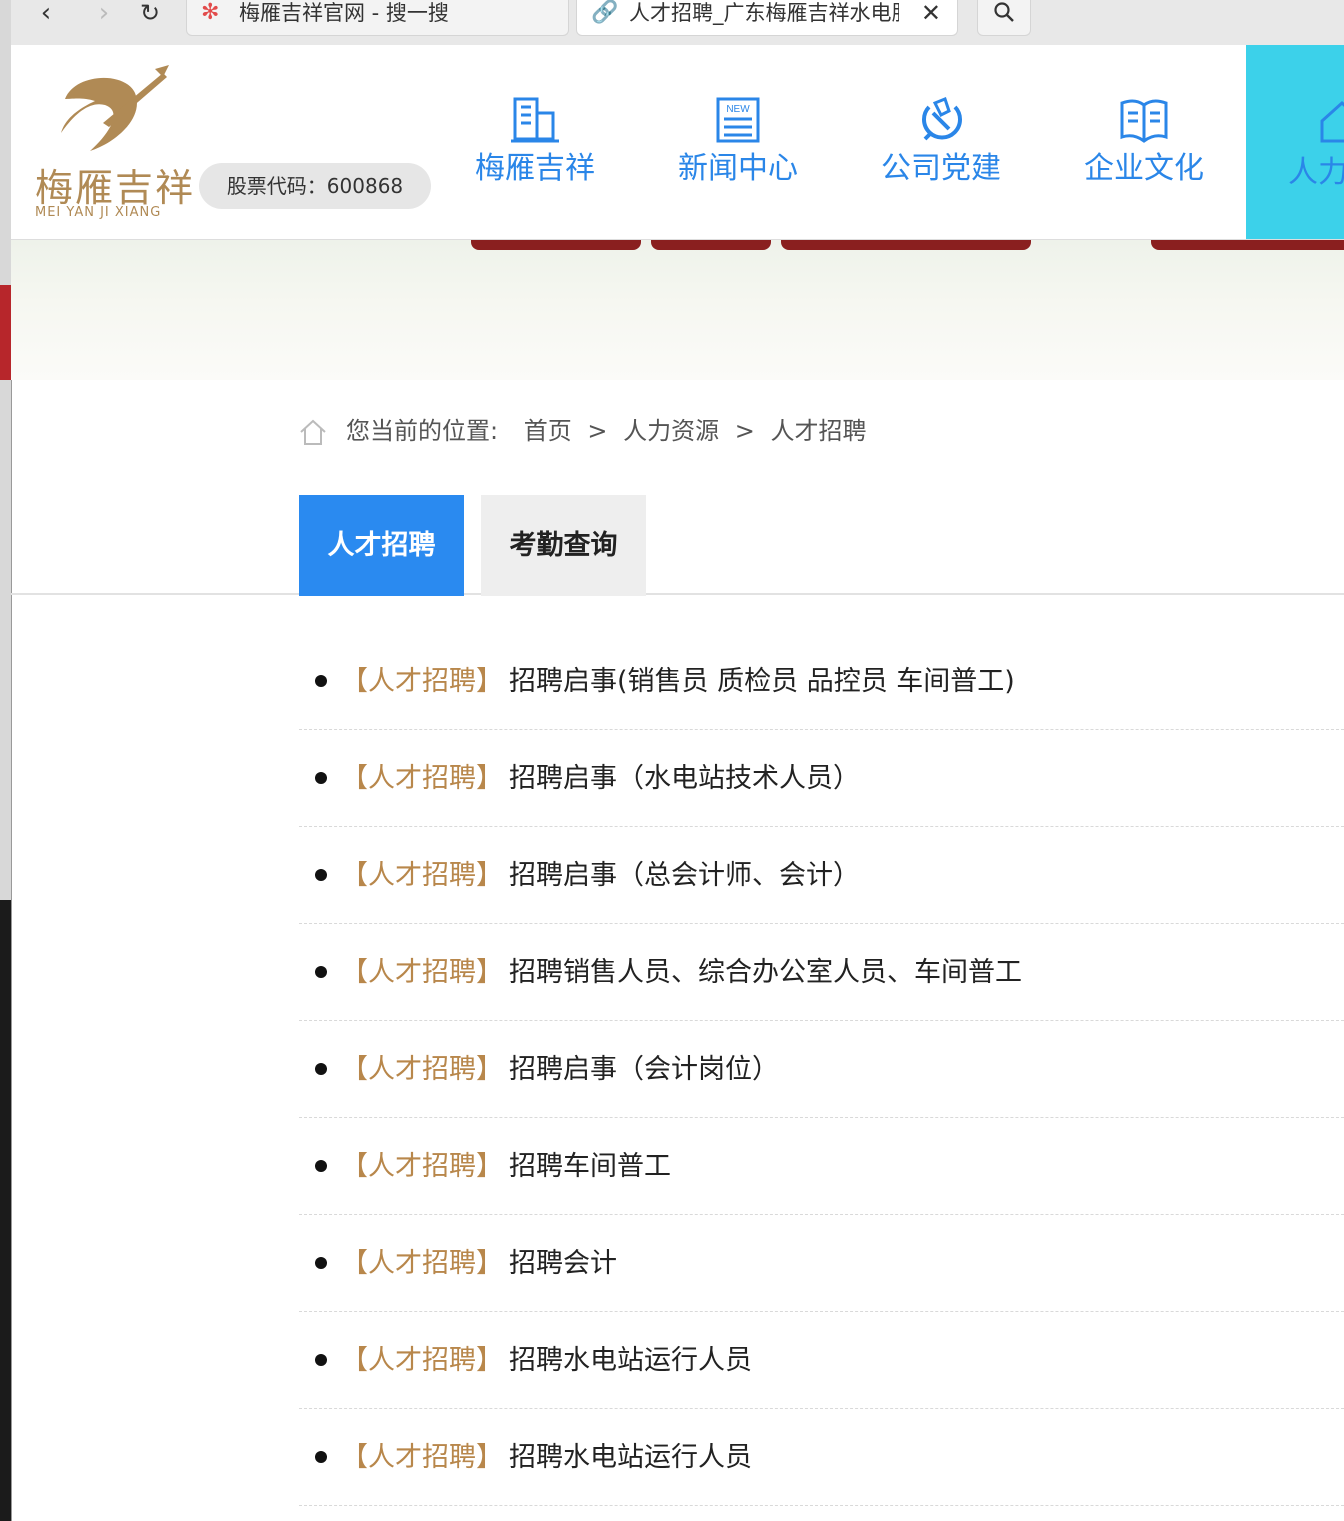 The width and height of the screenshot is (1344, 1521). Describe the element at coordinates (210, 12) in the screenshot. I see `sogou-flower-icon: ✻` at that location.